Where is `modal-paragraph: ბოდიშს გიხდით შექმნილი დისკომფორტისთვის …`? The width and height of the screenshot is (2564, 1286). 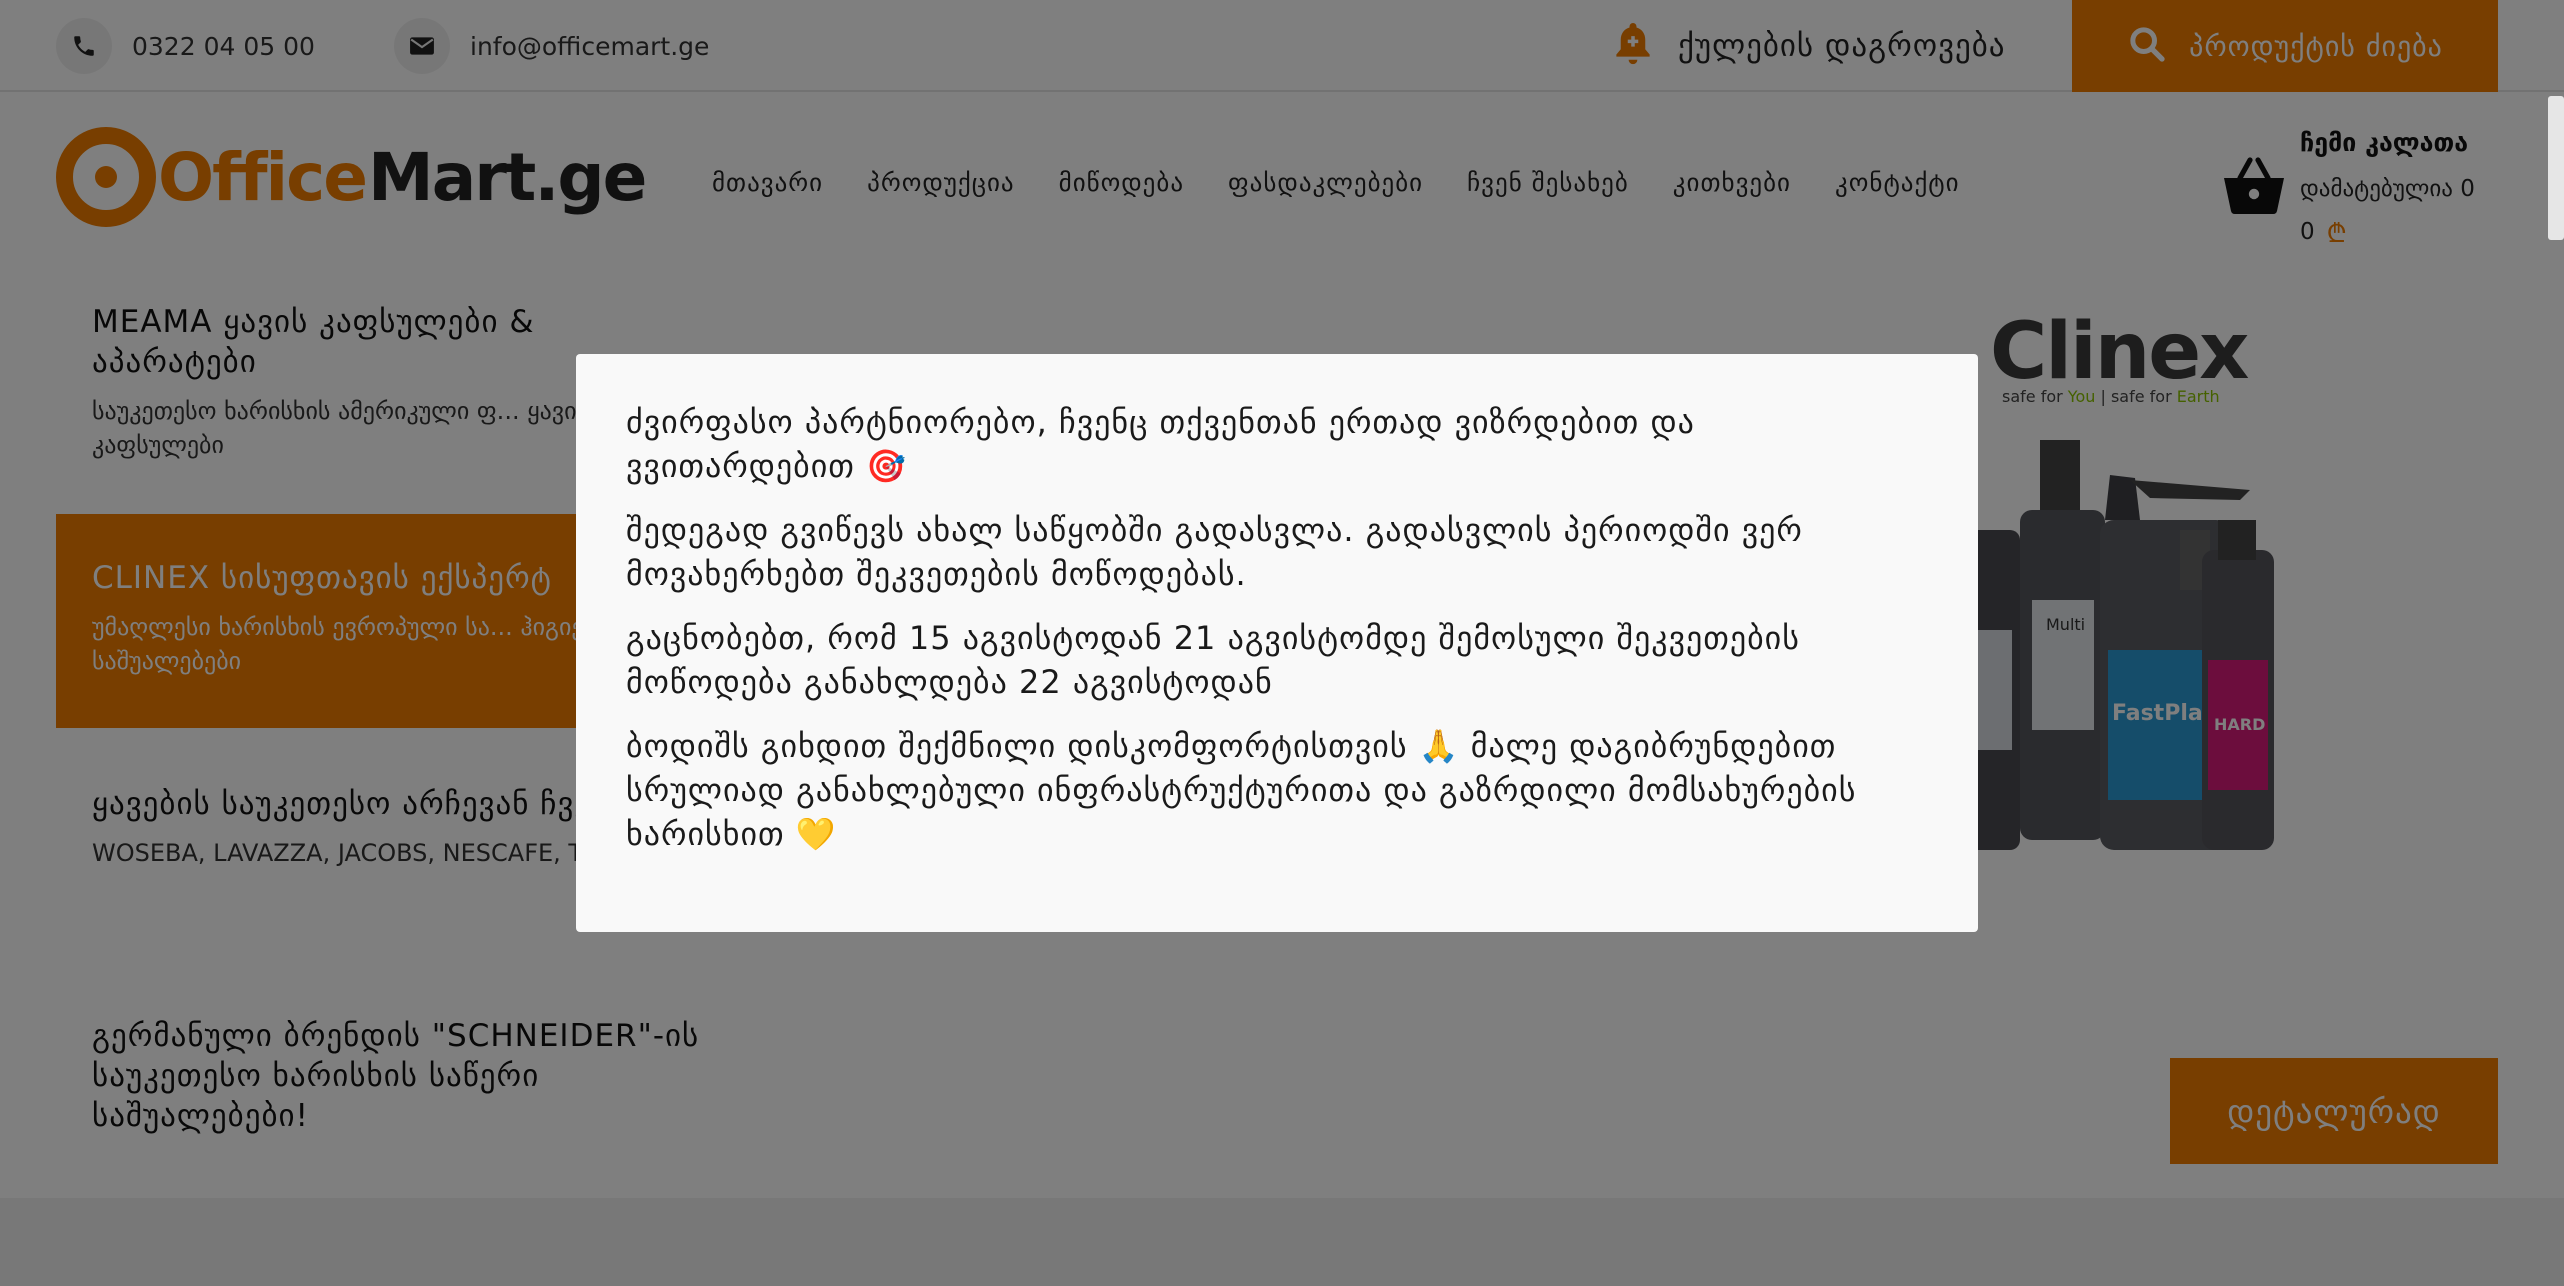 modal-paragraph: ბოდიშს გიხდით შექმნილი დისკომფორტისთვის … is located at coordinates (1241, 790).